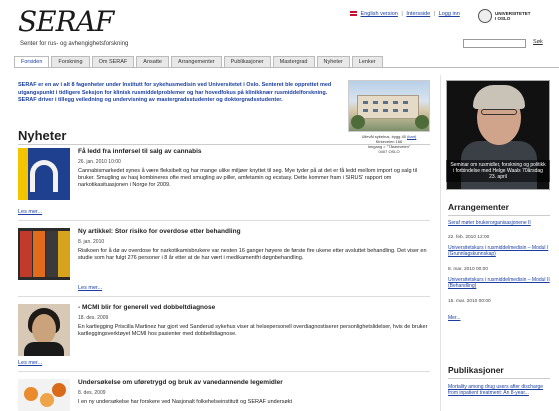 The image size is (559, 411). What do you see at coordinates (93, 318) in the screenshot?
I see `news-date: 18. des. 2009` at bounding box center [93, 318].